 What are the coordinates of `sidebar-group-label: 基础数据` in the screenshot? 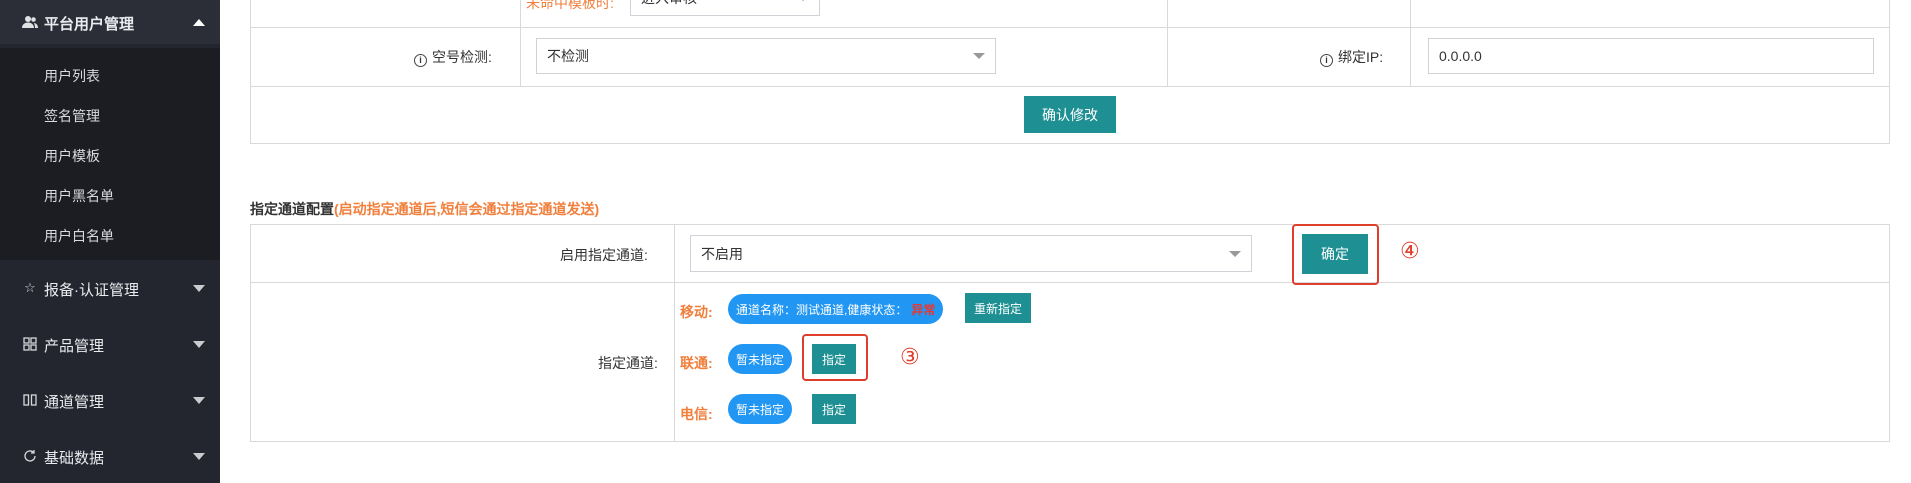 It's located at (74, 458).